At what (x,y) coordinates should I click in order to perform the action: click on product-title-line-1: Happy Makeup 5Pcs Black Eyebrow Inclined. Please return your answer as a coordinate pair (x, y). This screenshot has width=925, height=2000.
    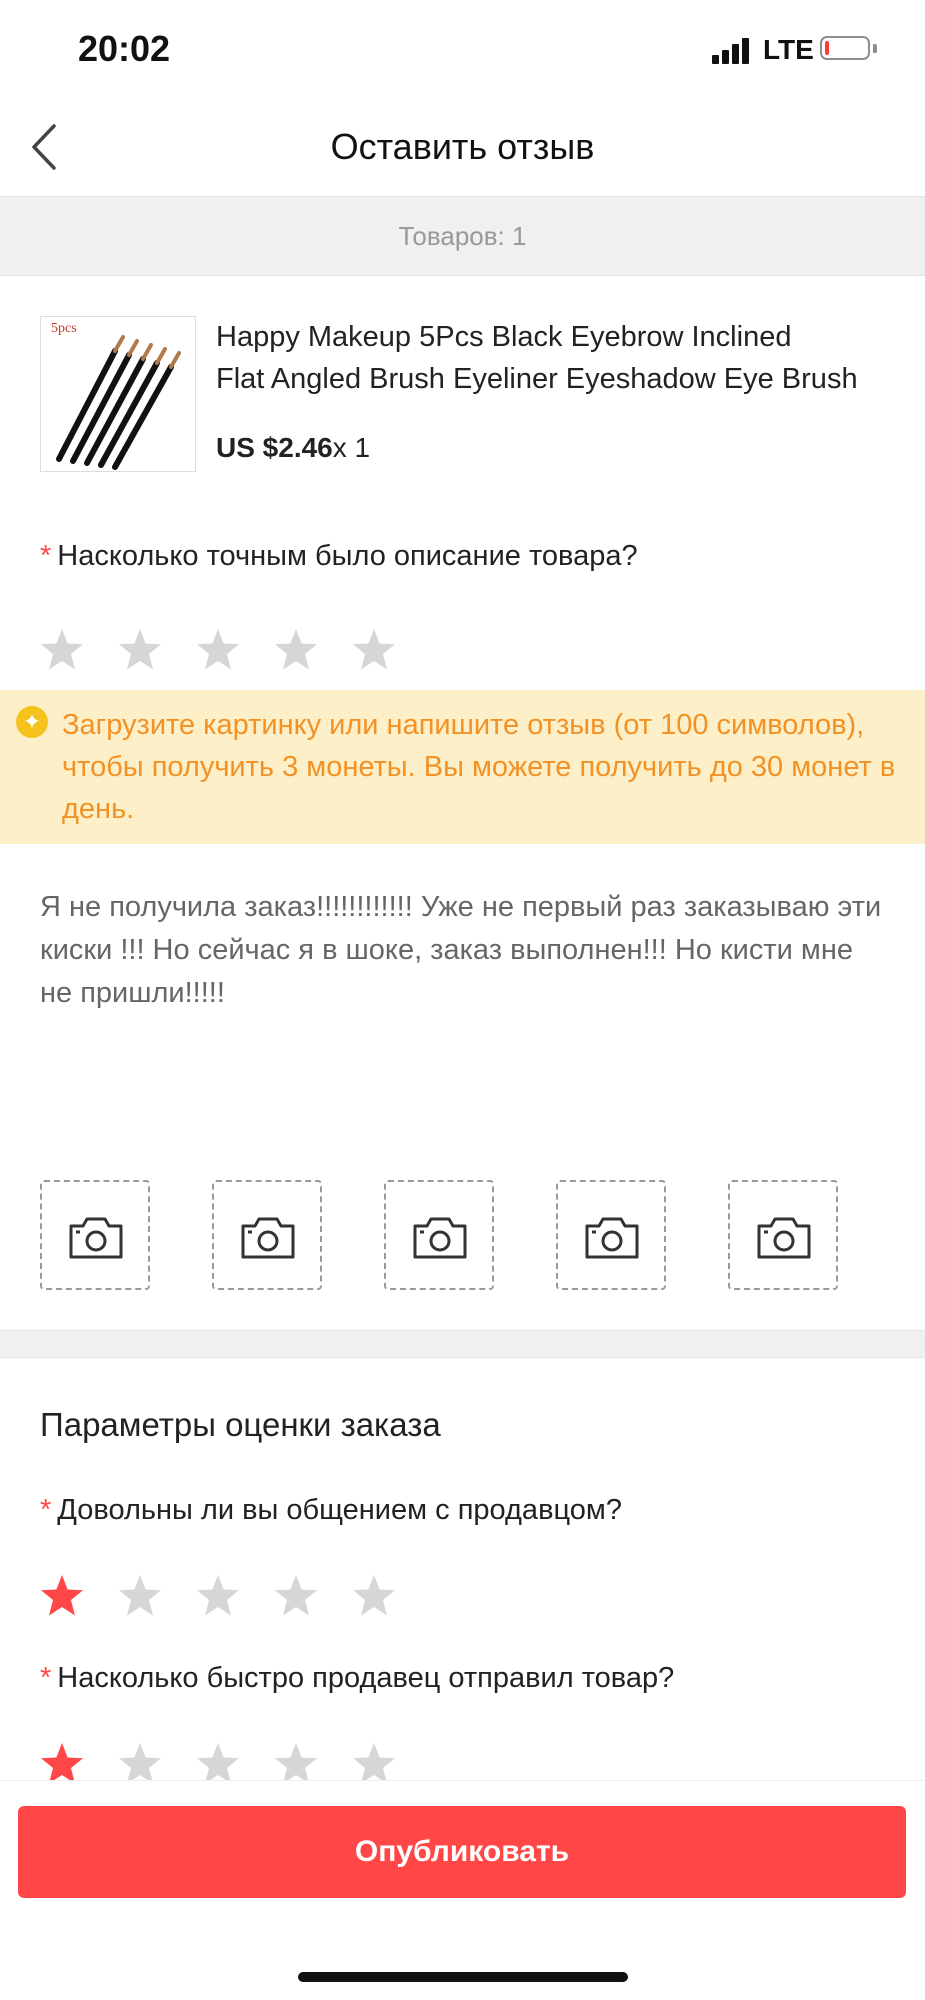
    Looking at the image, I should click on (504, 337).